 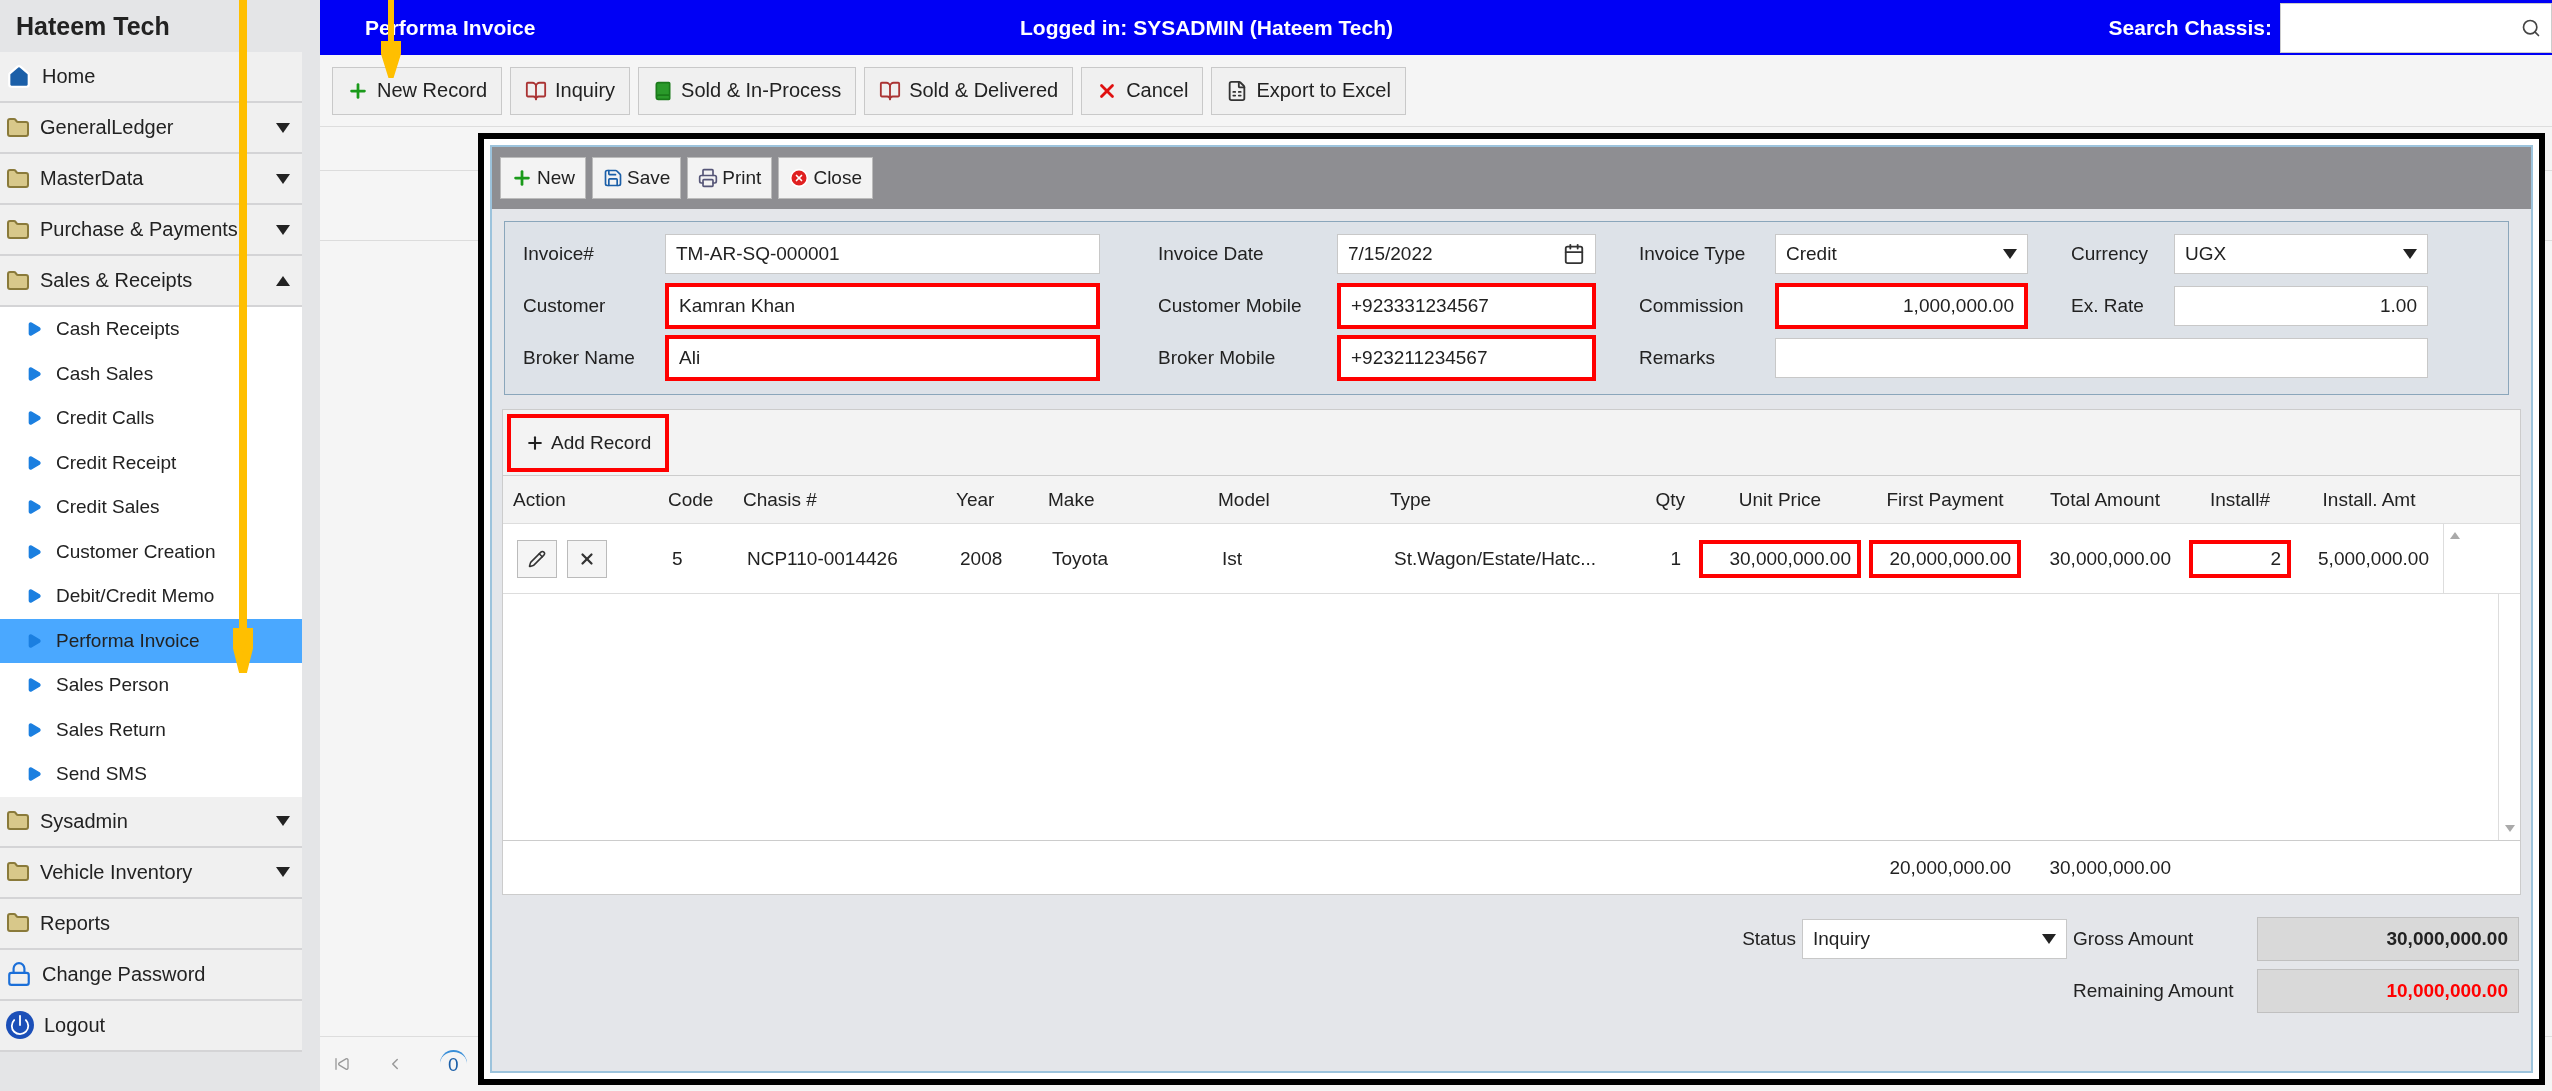 What do you see at coordinates (587, 558) in the screenshot?
I see `delete-button` at bounding box center [587, 558].